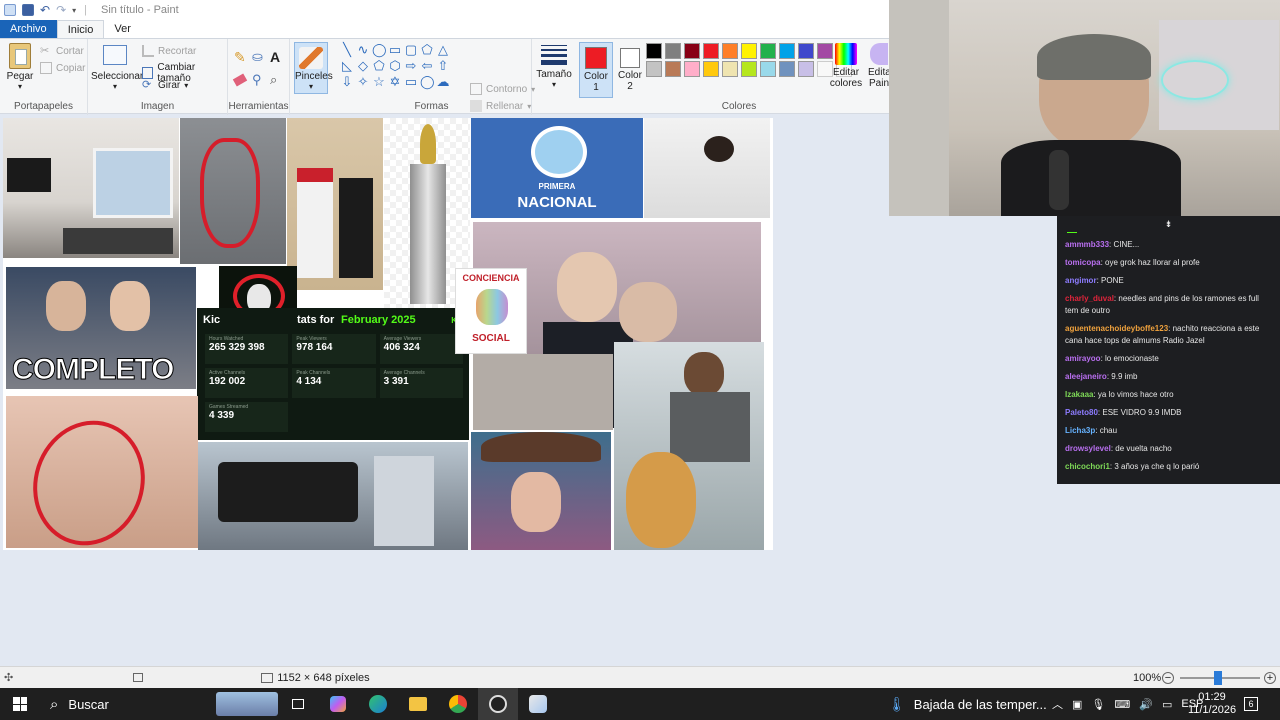  Describe the element at coordinates (261, 57) in the screenshot. I see `fill-bucket-icon: ⛀` at that location.